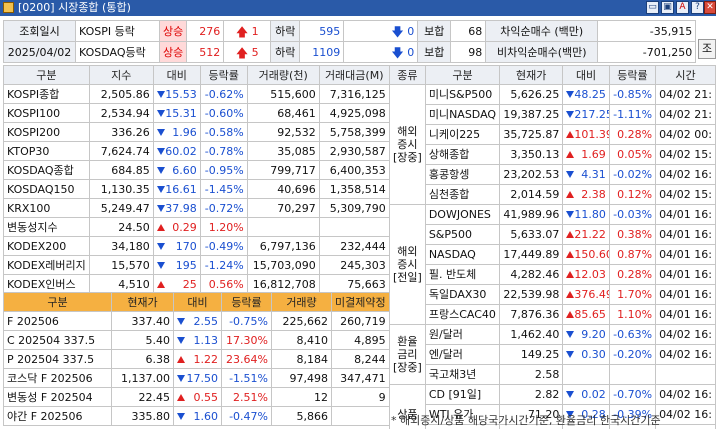  What do you see at coordinates (553, 174) in the screenshot?
I see `table-row: 홍콩항셍 23,202.53 4.31 -0.02% 04/02 16:` at bounding box center [553, 174].